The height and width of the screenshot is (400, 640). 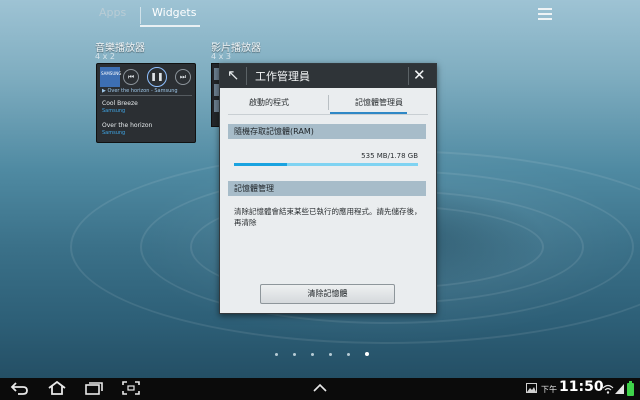 What do you see at coordinates (94, 388) in the screenshot?
I see `recent-apps-icon` at bounding box center [94, 388].